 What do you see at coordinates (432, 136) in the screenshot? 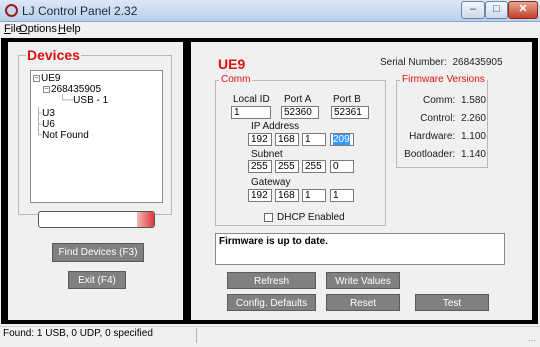
I see `firmware-label: Hardware:` at bounding box center [432, 136].